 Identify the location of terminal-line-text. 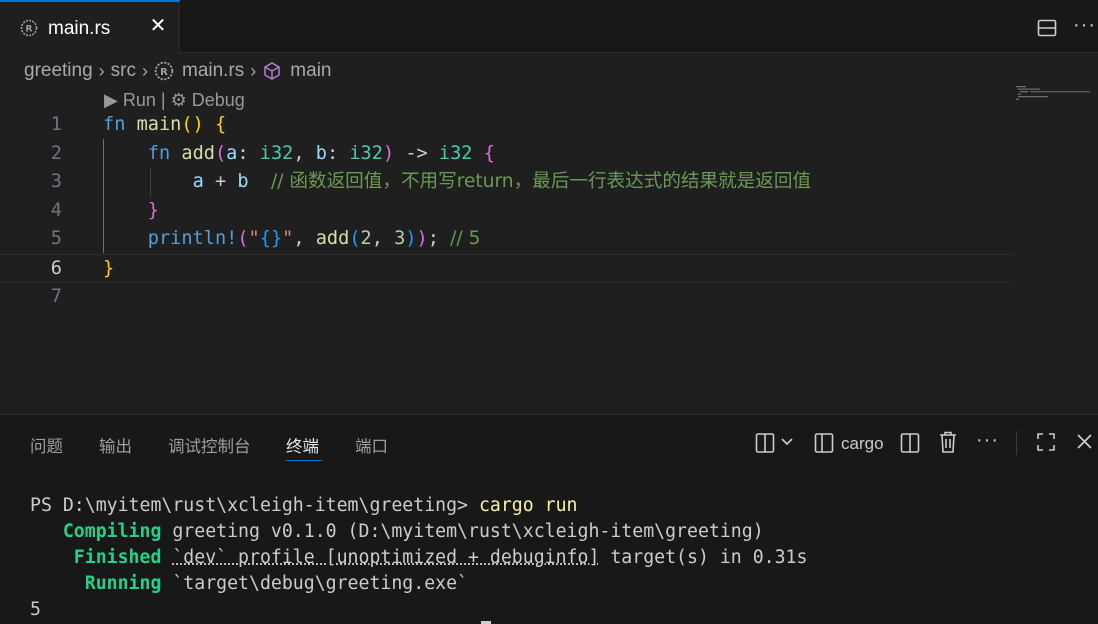
(166, 557).